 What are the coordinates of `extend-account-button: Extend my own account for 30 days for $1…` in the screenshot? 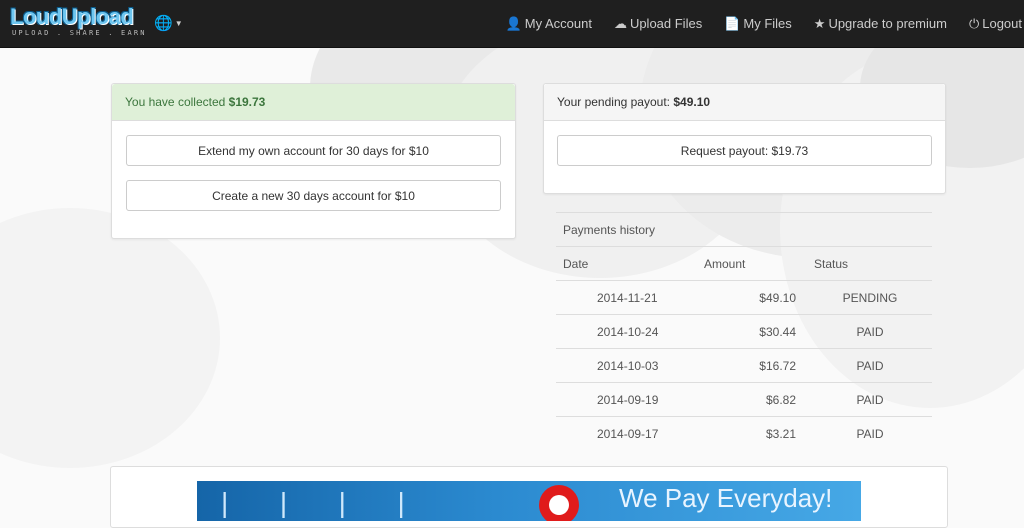 It's located at (313, 150).